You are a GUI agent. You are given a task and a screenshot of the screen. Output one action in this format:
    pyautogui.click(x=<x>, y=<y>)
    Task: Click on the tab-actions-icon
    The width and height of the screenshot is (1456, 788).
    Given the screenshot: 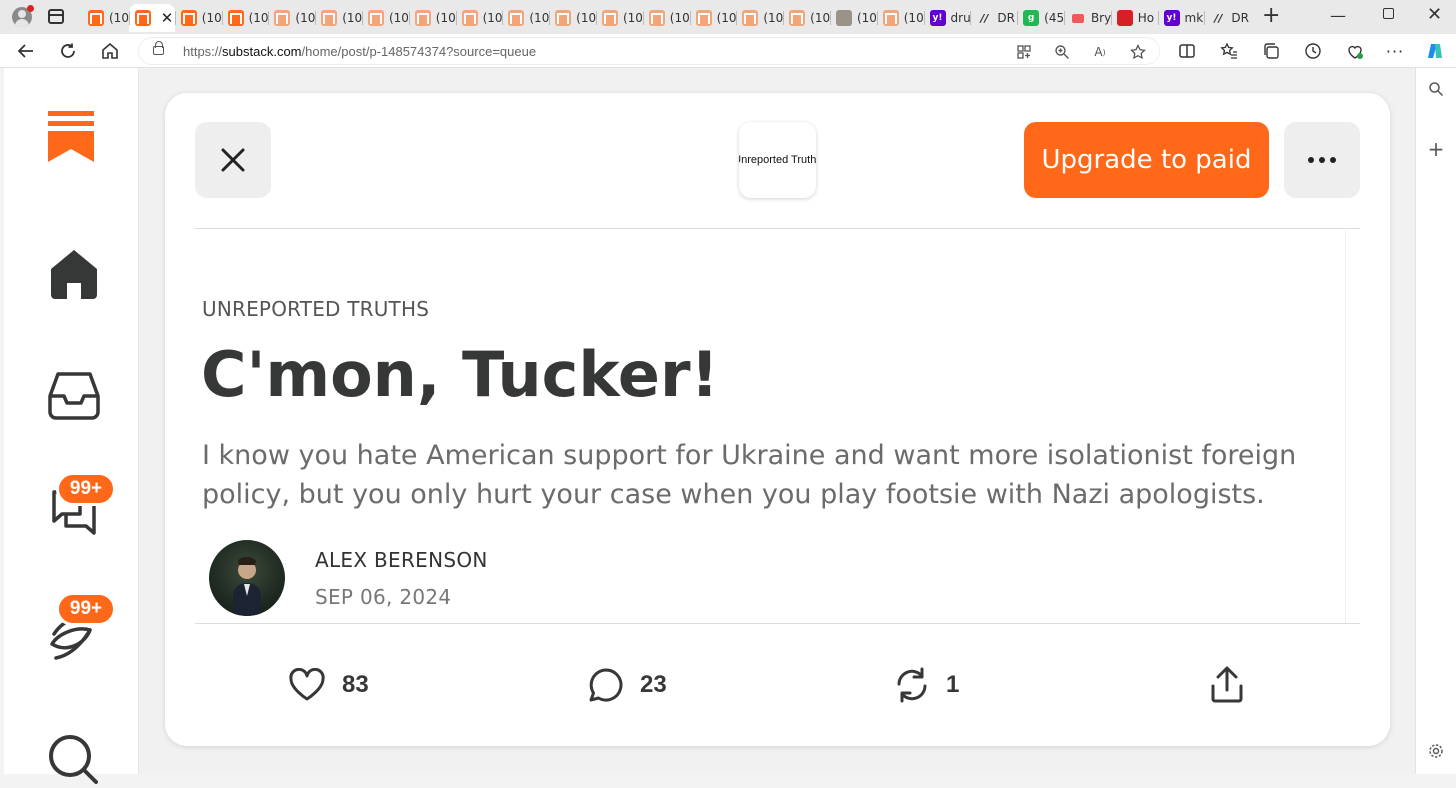 What is the action you would take?
    pyautogui.click(x=56, y=16)
    